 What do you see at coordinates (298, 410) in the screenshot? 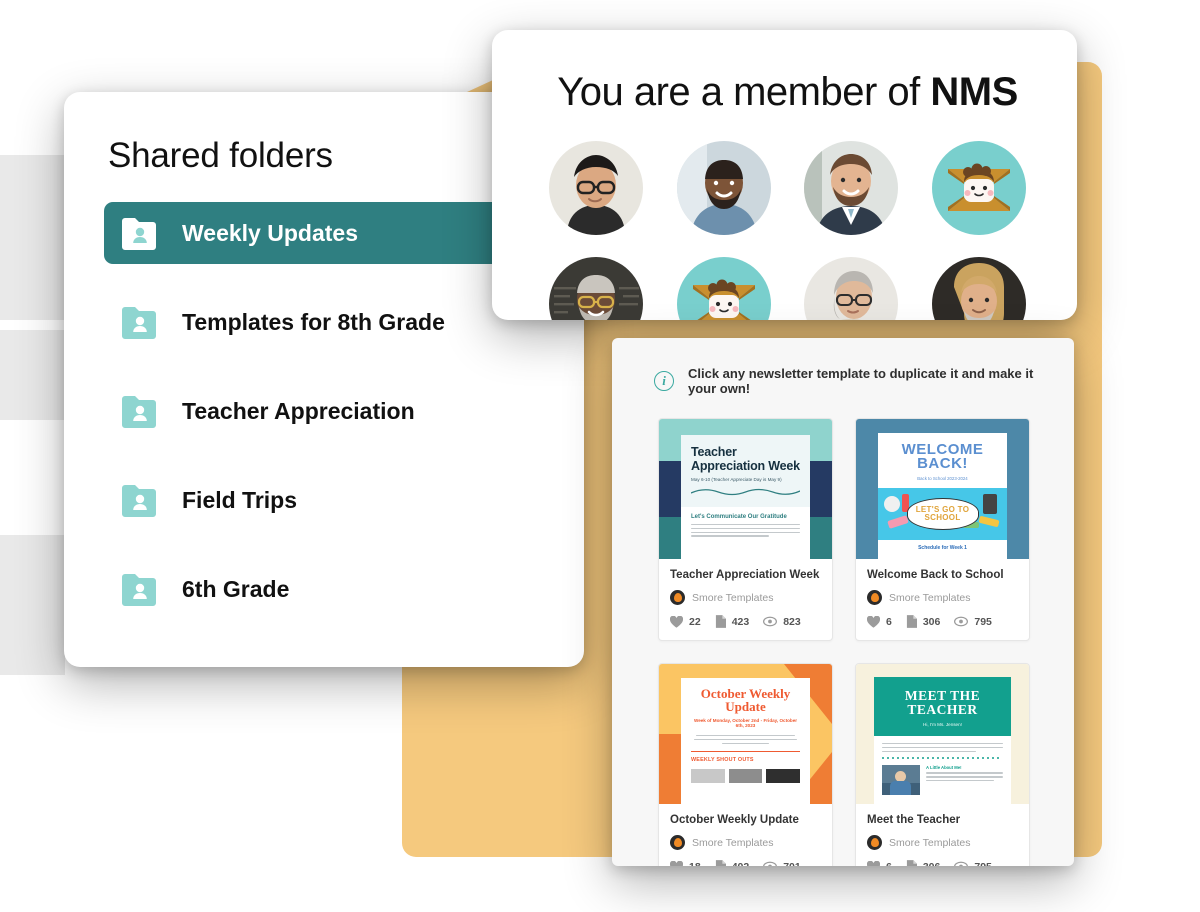
I see `sidebar-item-label: Teacher Appreciation` at bounding box center [298, 410].